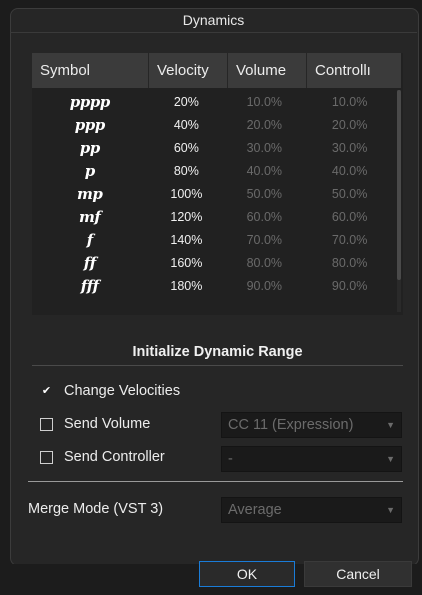 The image size is (422, 595). I want to click on scrollbar-thumb, so click(399, 185).